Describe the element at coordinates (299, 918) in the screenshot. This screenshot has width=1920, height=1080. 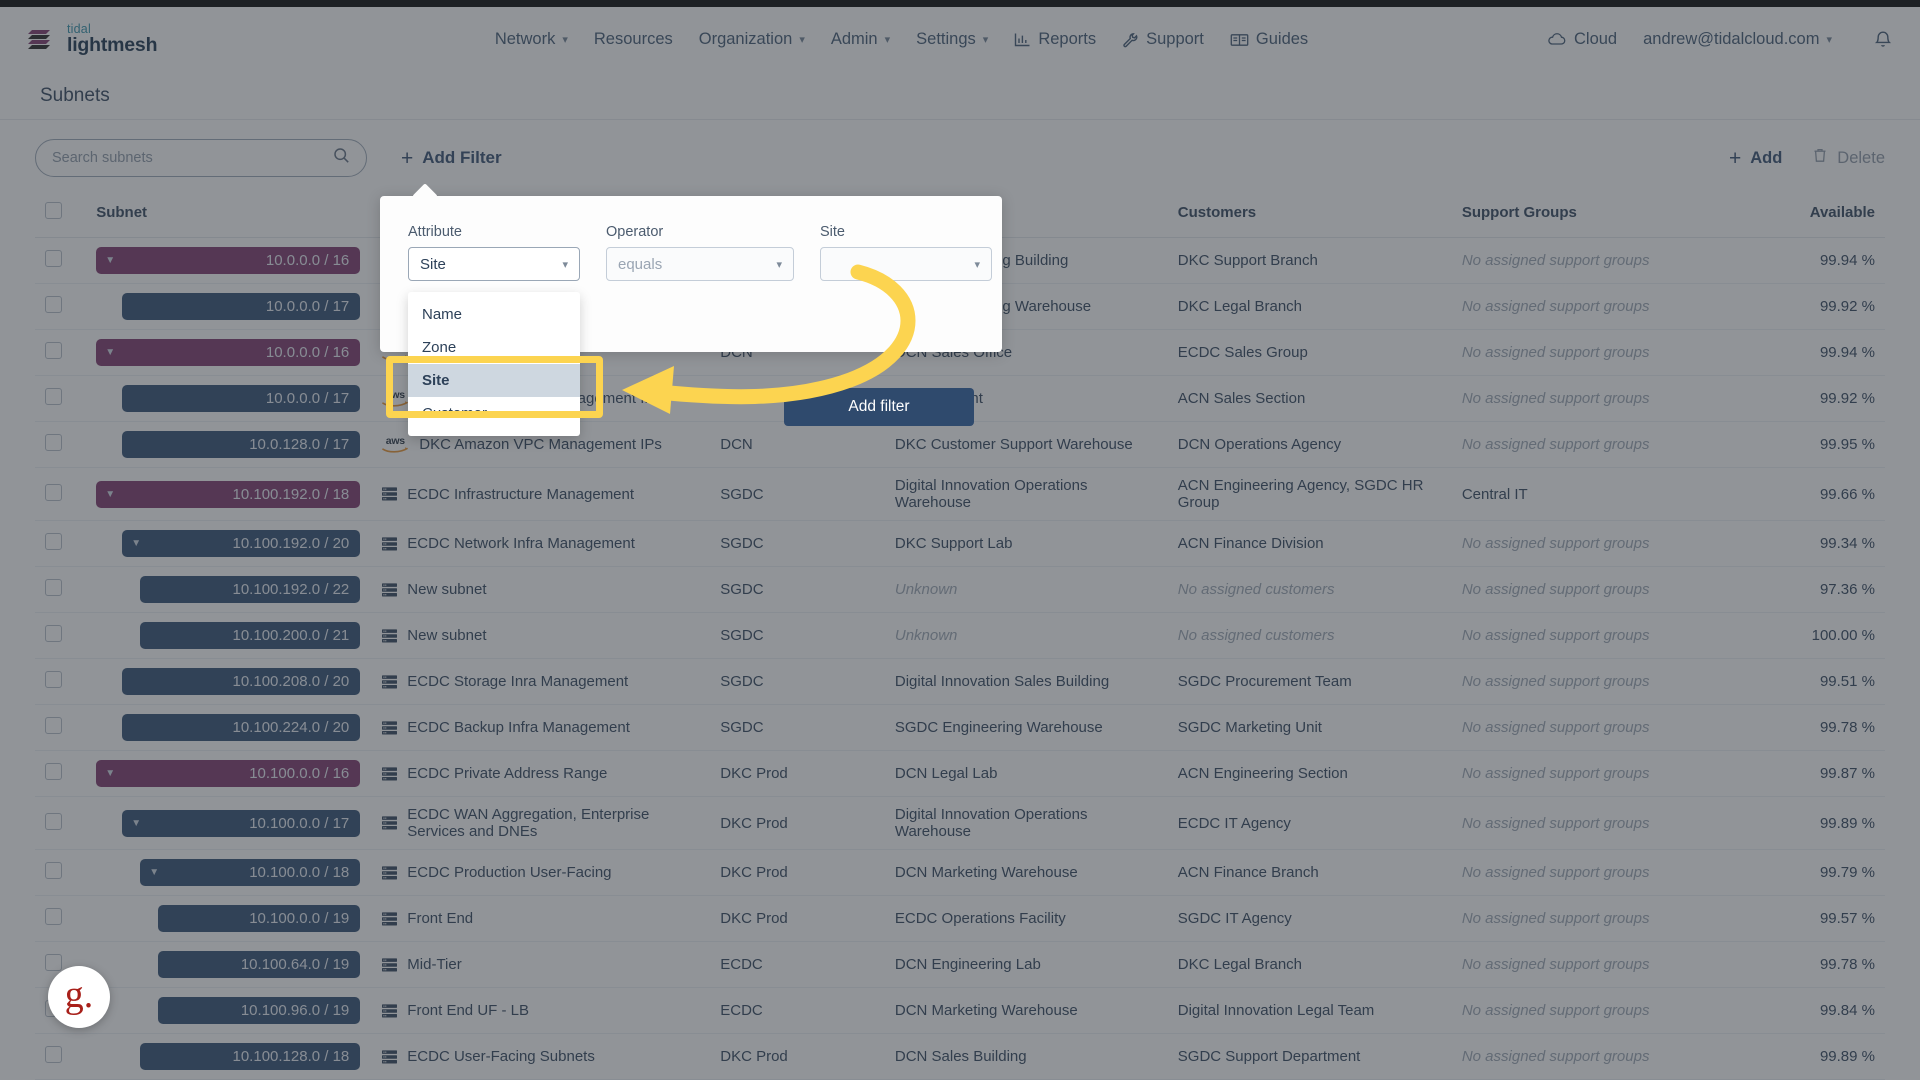
I see `subnet-cidr: 10.100.0.0 / 19` at that location.